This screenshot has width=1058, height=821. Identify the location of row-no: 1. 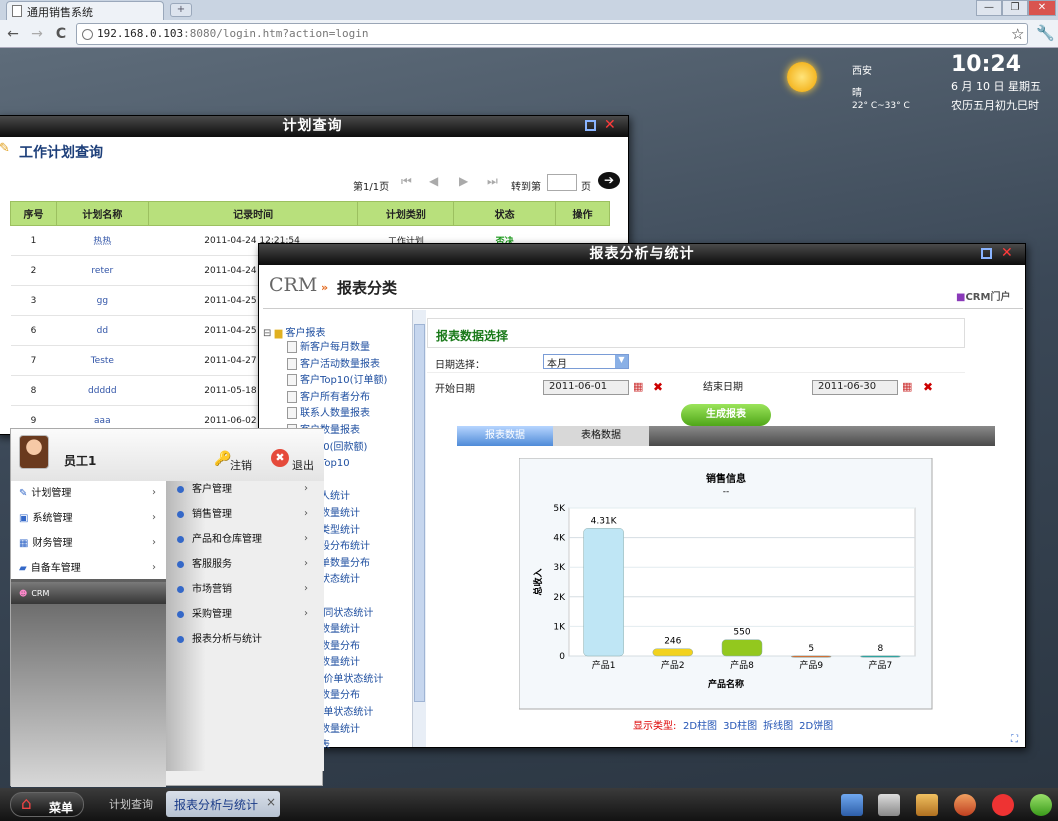
(33, 240).